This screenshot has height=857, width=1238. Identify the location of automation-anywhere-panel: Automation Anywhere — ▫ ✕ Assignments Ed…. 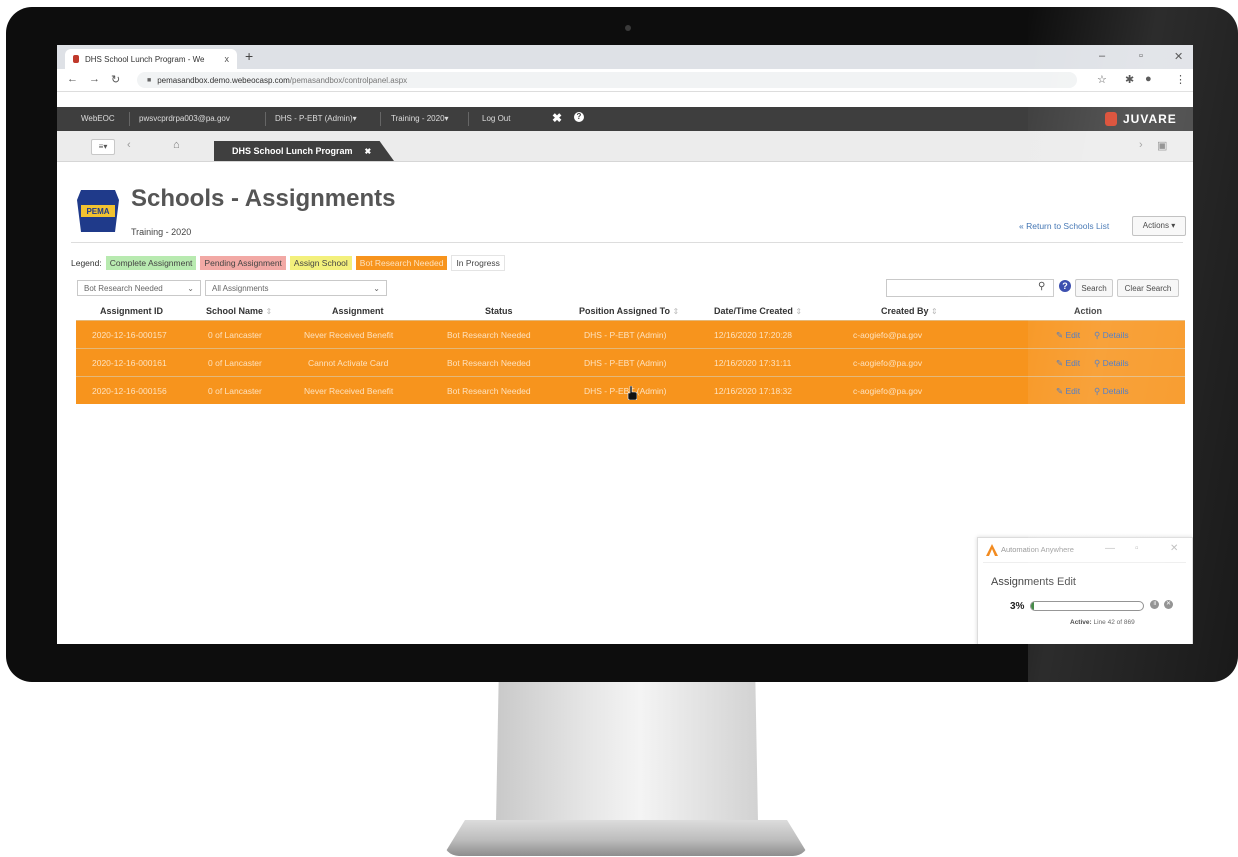
(1085, 590).